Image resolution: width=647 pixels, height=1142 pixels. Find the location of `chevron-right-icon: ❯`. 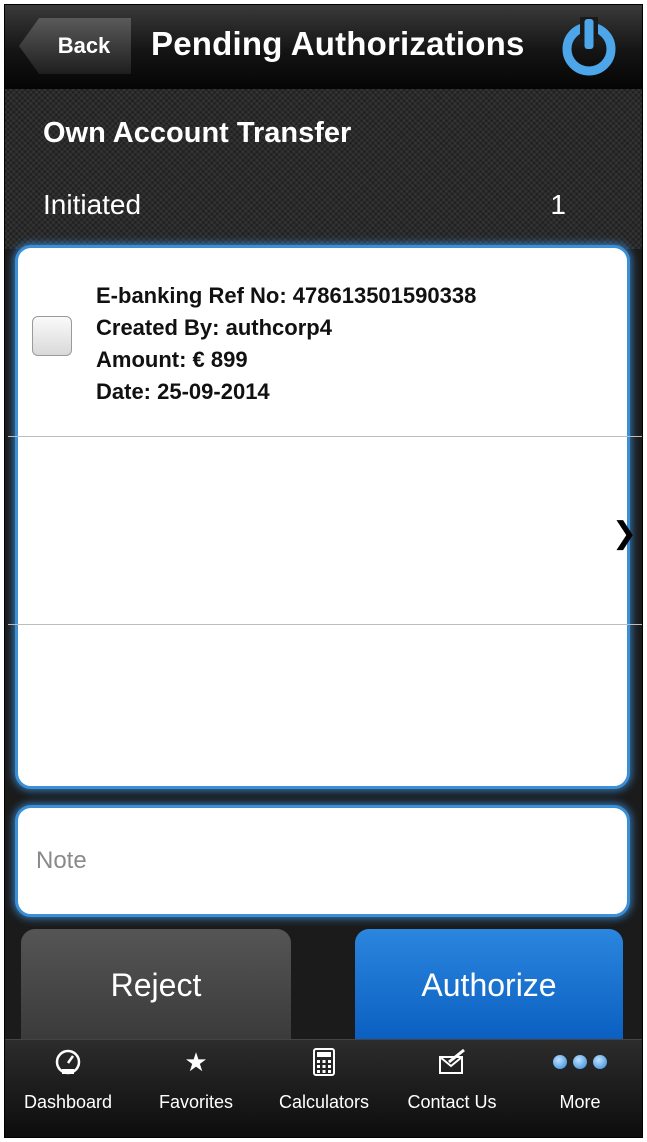

chevron-right-icon: ❯ is located at coordinates (624, 533).